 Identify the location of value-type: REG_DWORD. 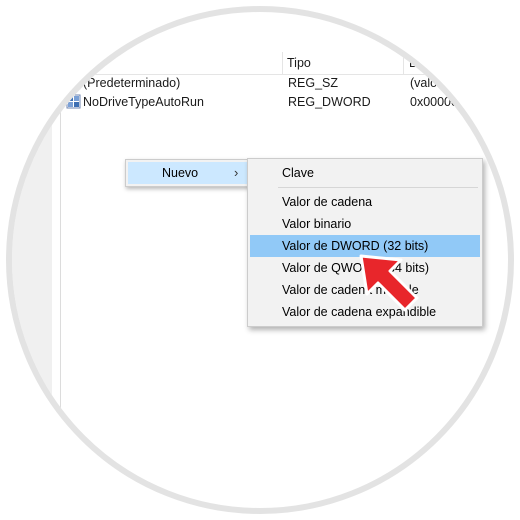
(329, 102).